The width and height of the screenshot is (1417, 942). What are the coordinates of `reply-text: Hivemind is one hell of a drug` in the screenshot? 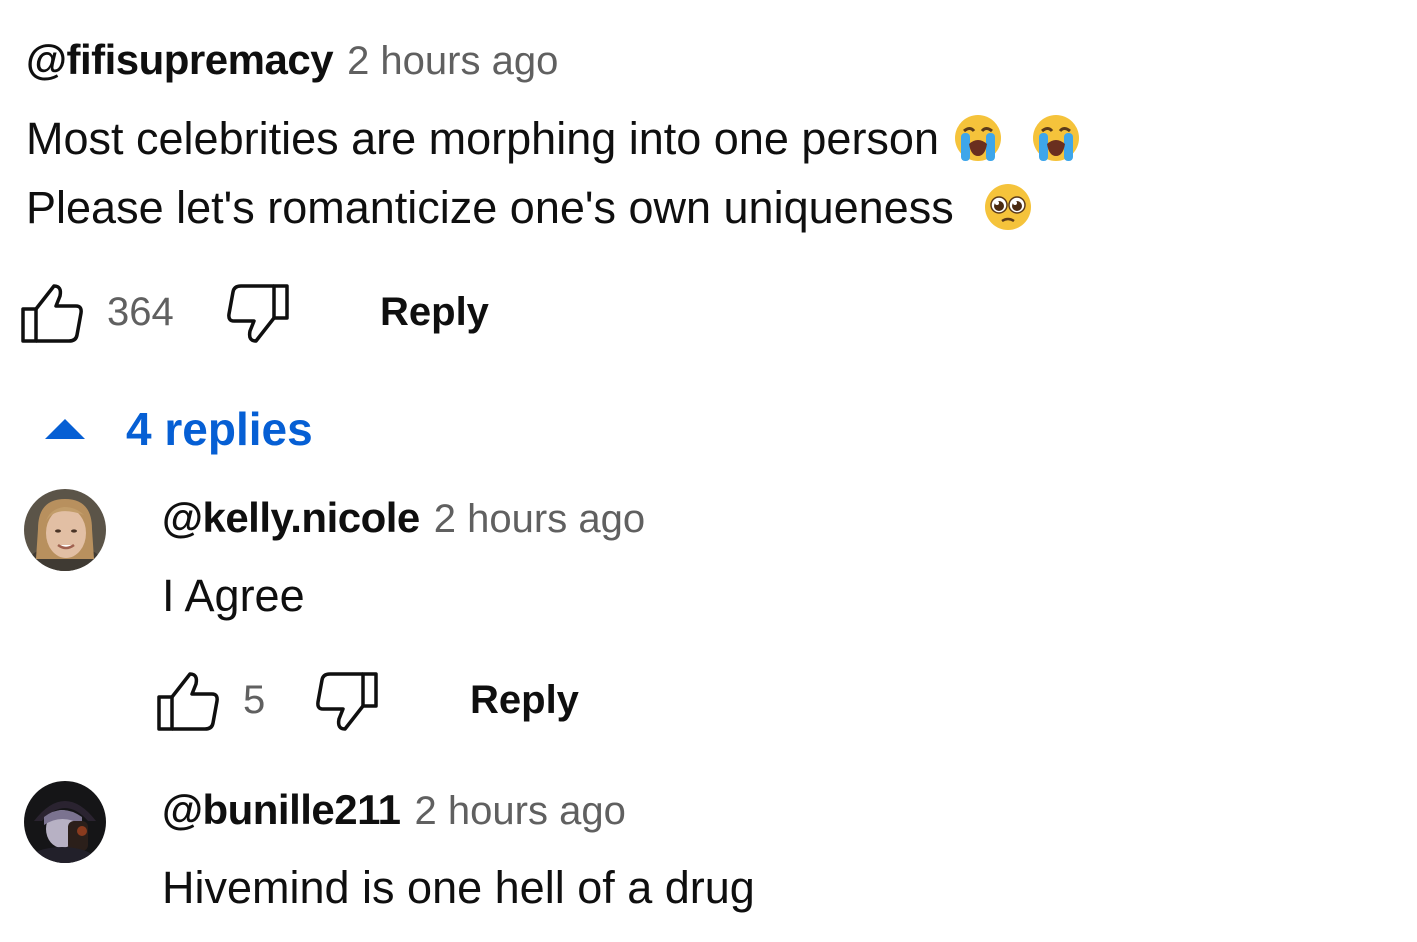 It's located at (458, 887).